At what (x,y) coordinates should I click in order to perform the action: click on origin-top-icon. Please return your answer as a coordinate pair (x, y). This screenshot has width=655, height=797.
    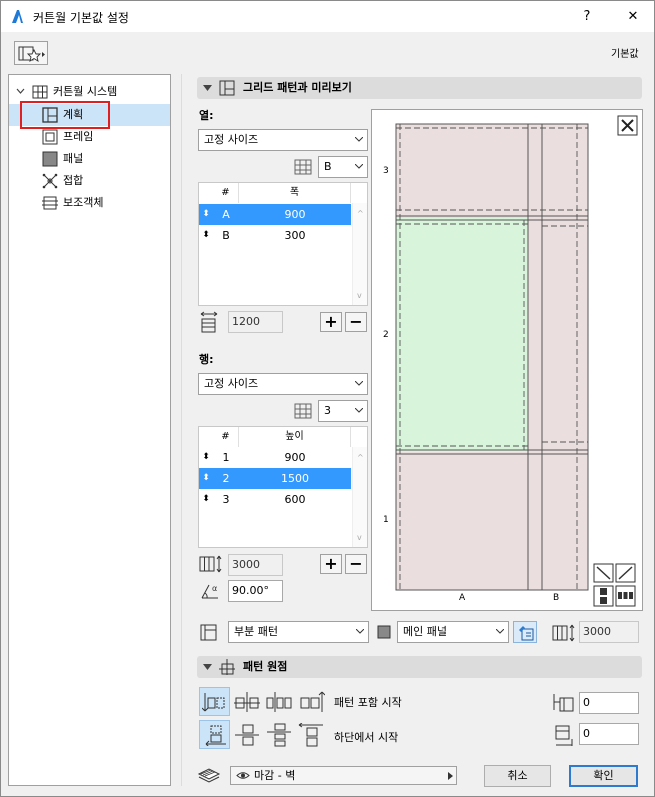
    Looking at the image, I should click on (311, 735).